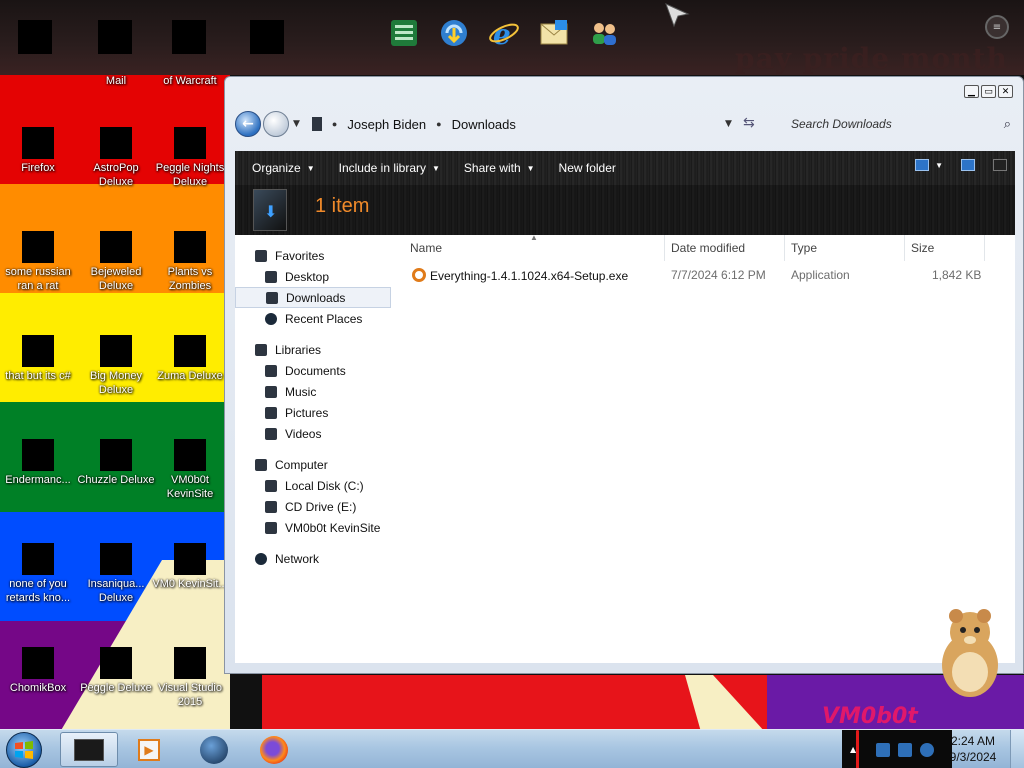  Describe the element at coordinates (214, 749) in the screenshot. I see `taskbar-app` at that location.